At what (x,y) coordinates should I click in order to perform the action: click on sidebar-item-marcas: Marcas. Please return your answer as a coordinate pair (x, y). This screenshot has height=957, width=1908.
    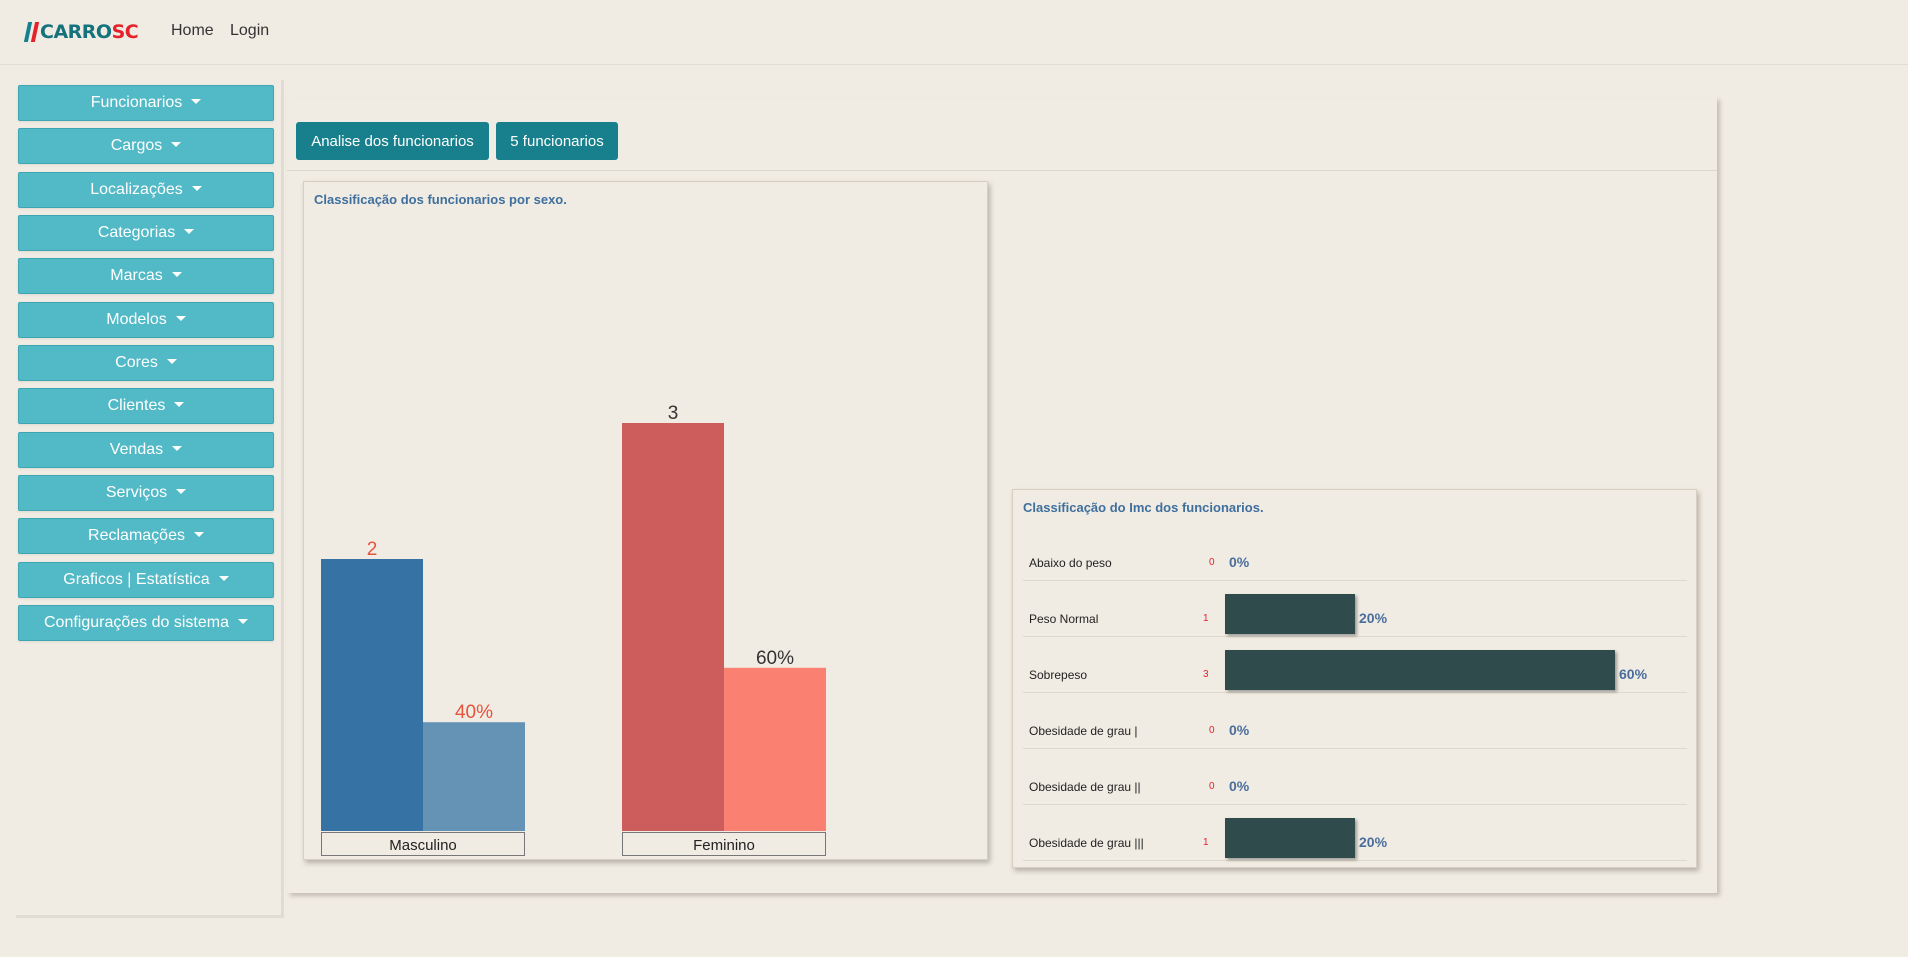
    Looking at the image, I should click on (146, 276).